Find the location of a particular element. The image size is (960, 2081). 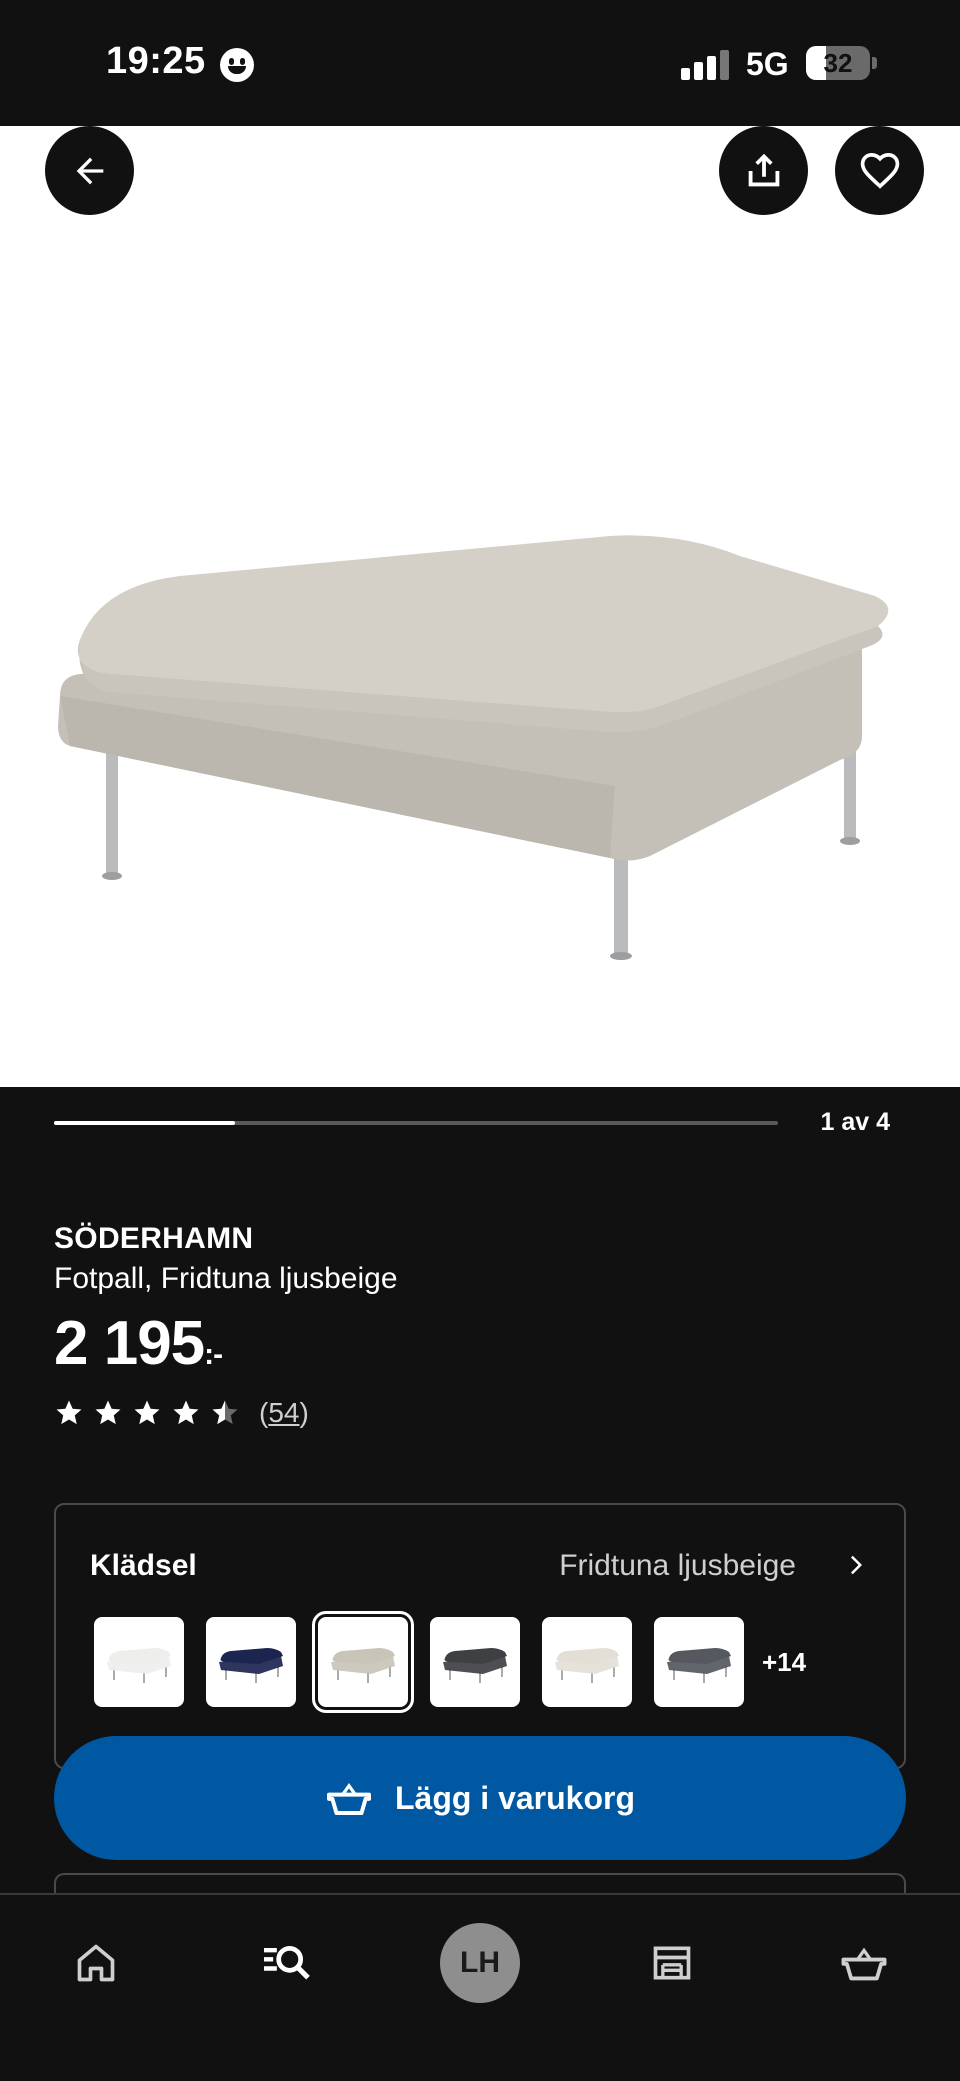

signal-icon is located at coordinates (705, 65).